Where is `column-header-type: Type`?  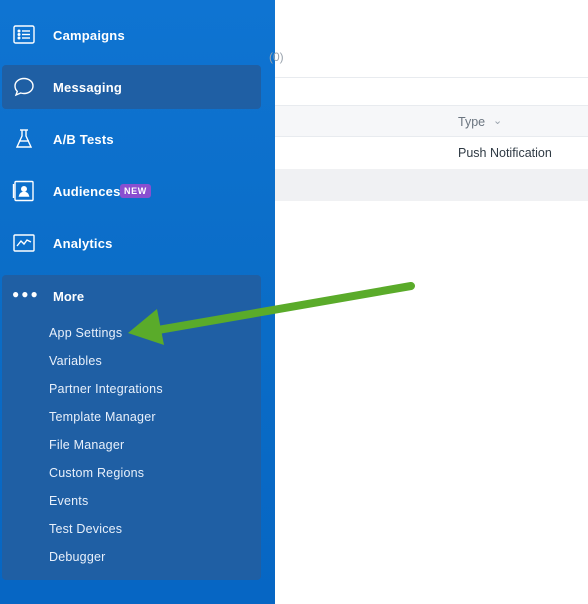 column-header-type: Type is located at coordinates (471, 122).